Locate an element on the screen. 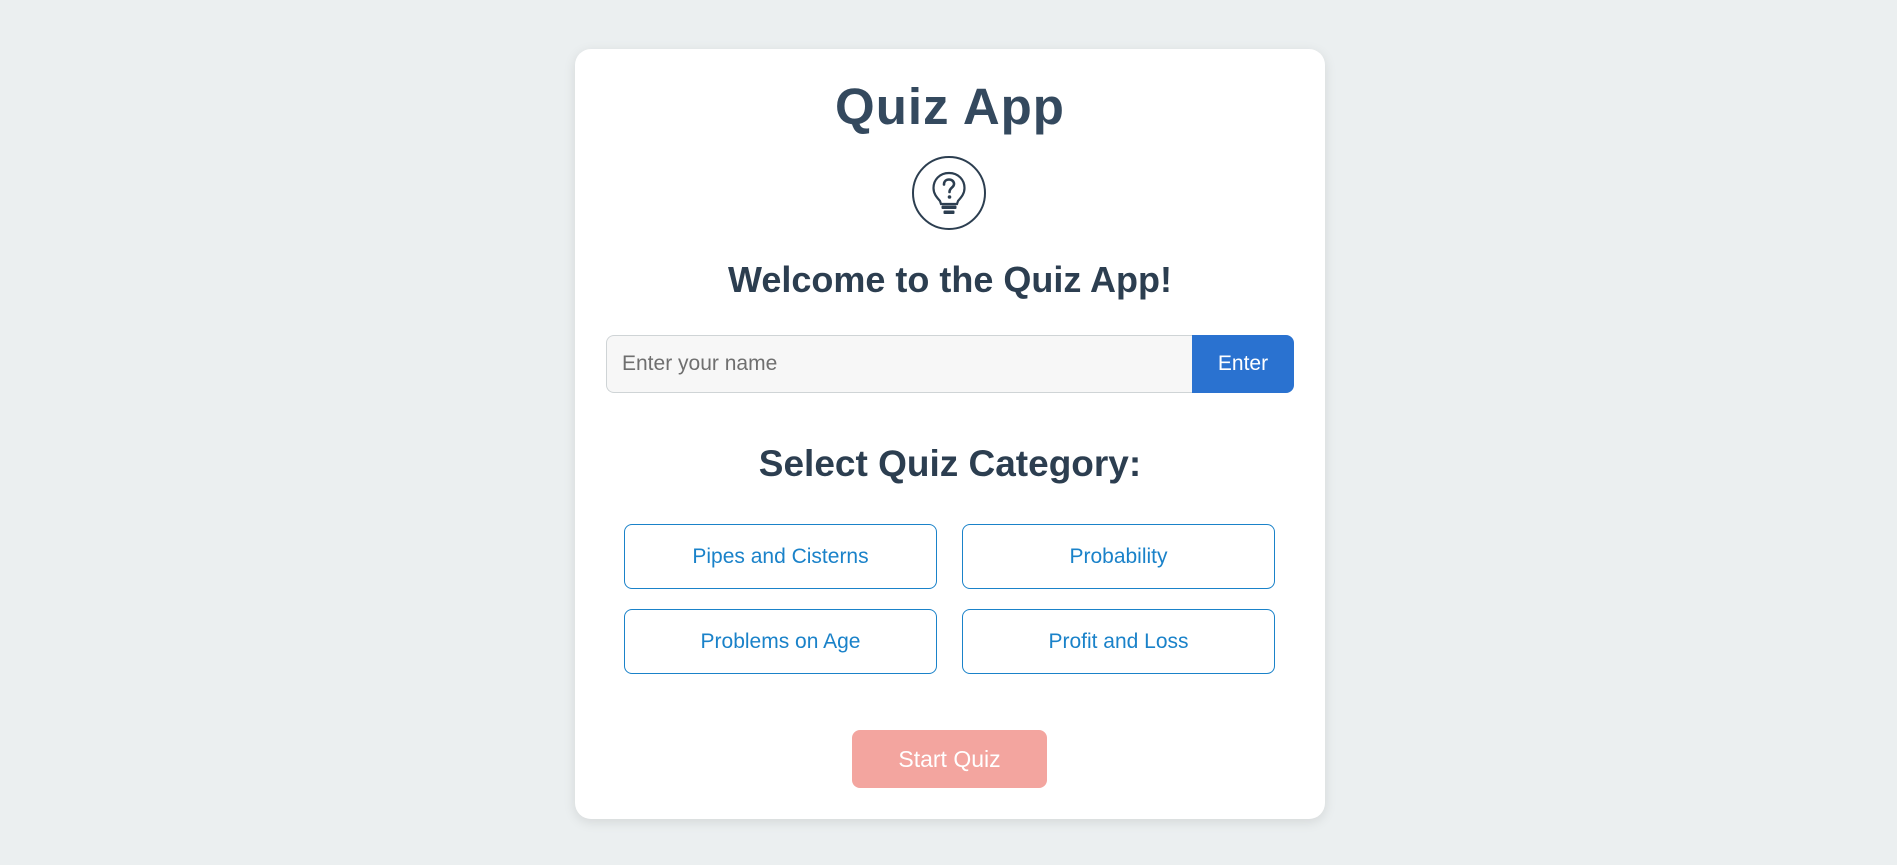 The width and height of the screenshot is (1897, 865). category-heading: Select Quiz Category: is located at coordinates (950, 463).